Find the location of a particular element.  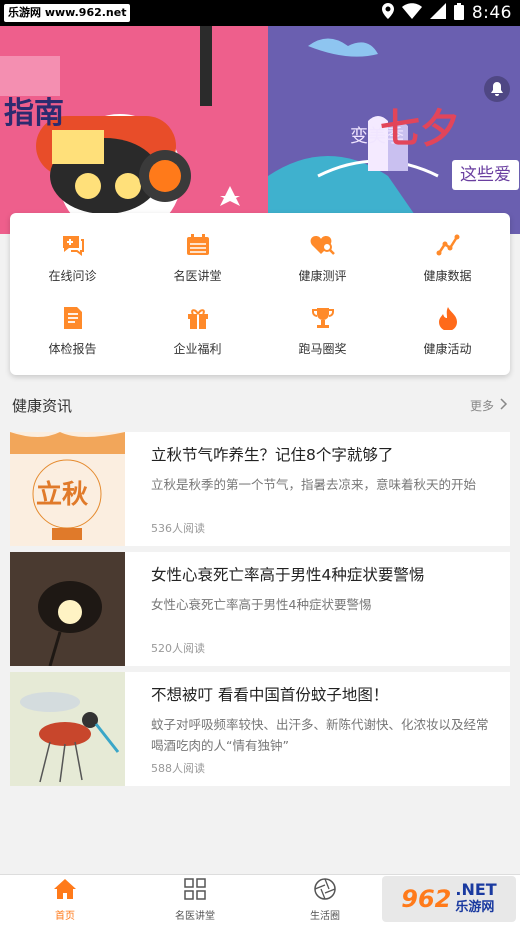

tab-label: 生活圈 is located at coordinates (325, 916).